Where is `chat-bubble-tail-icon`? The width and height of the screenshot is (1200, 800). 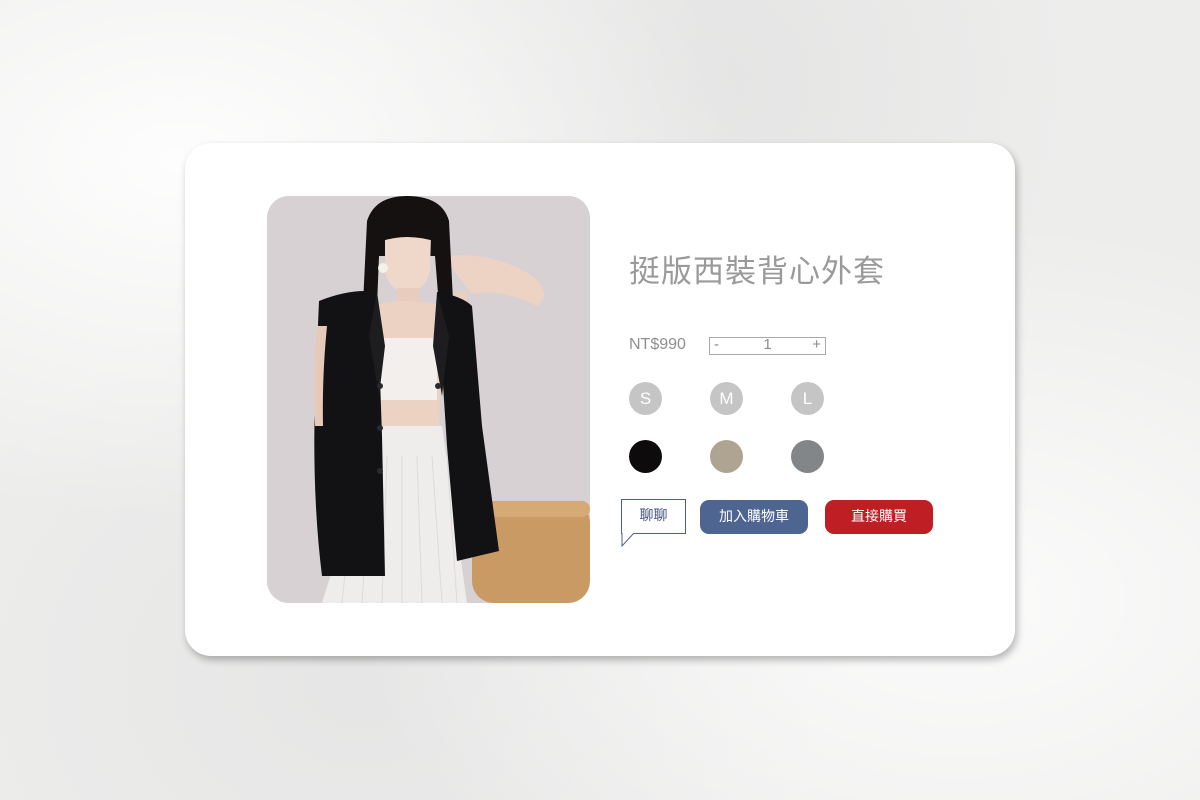
chat-bubble-tail-icon is located at coordinates (628, 540).